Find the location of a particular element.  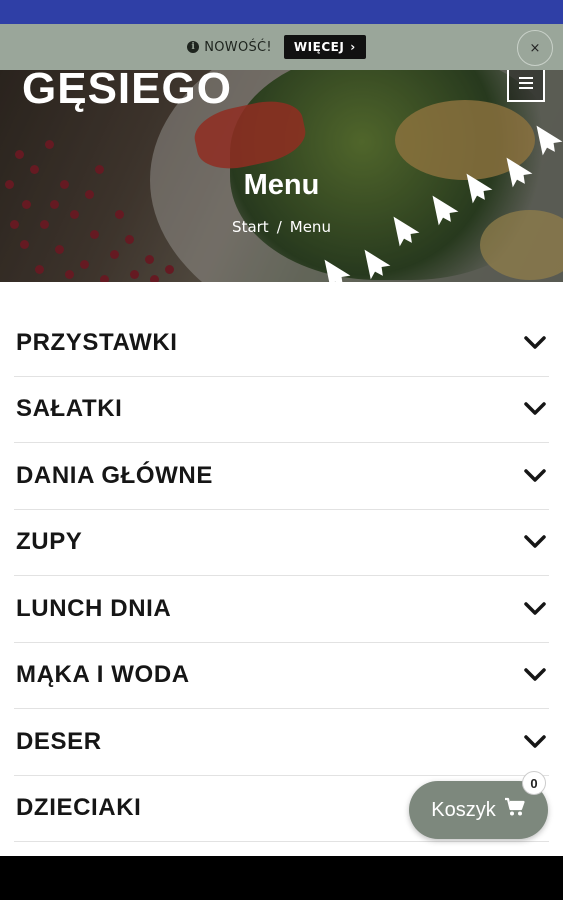

close-icon: × is located at coordinates (535, 48).